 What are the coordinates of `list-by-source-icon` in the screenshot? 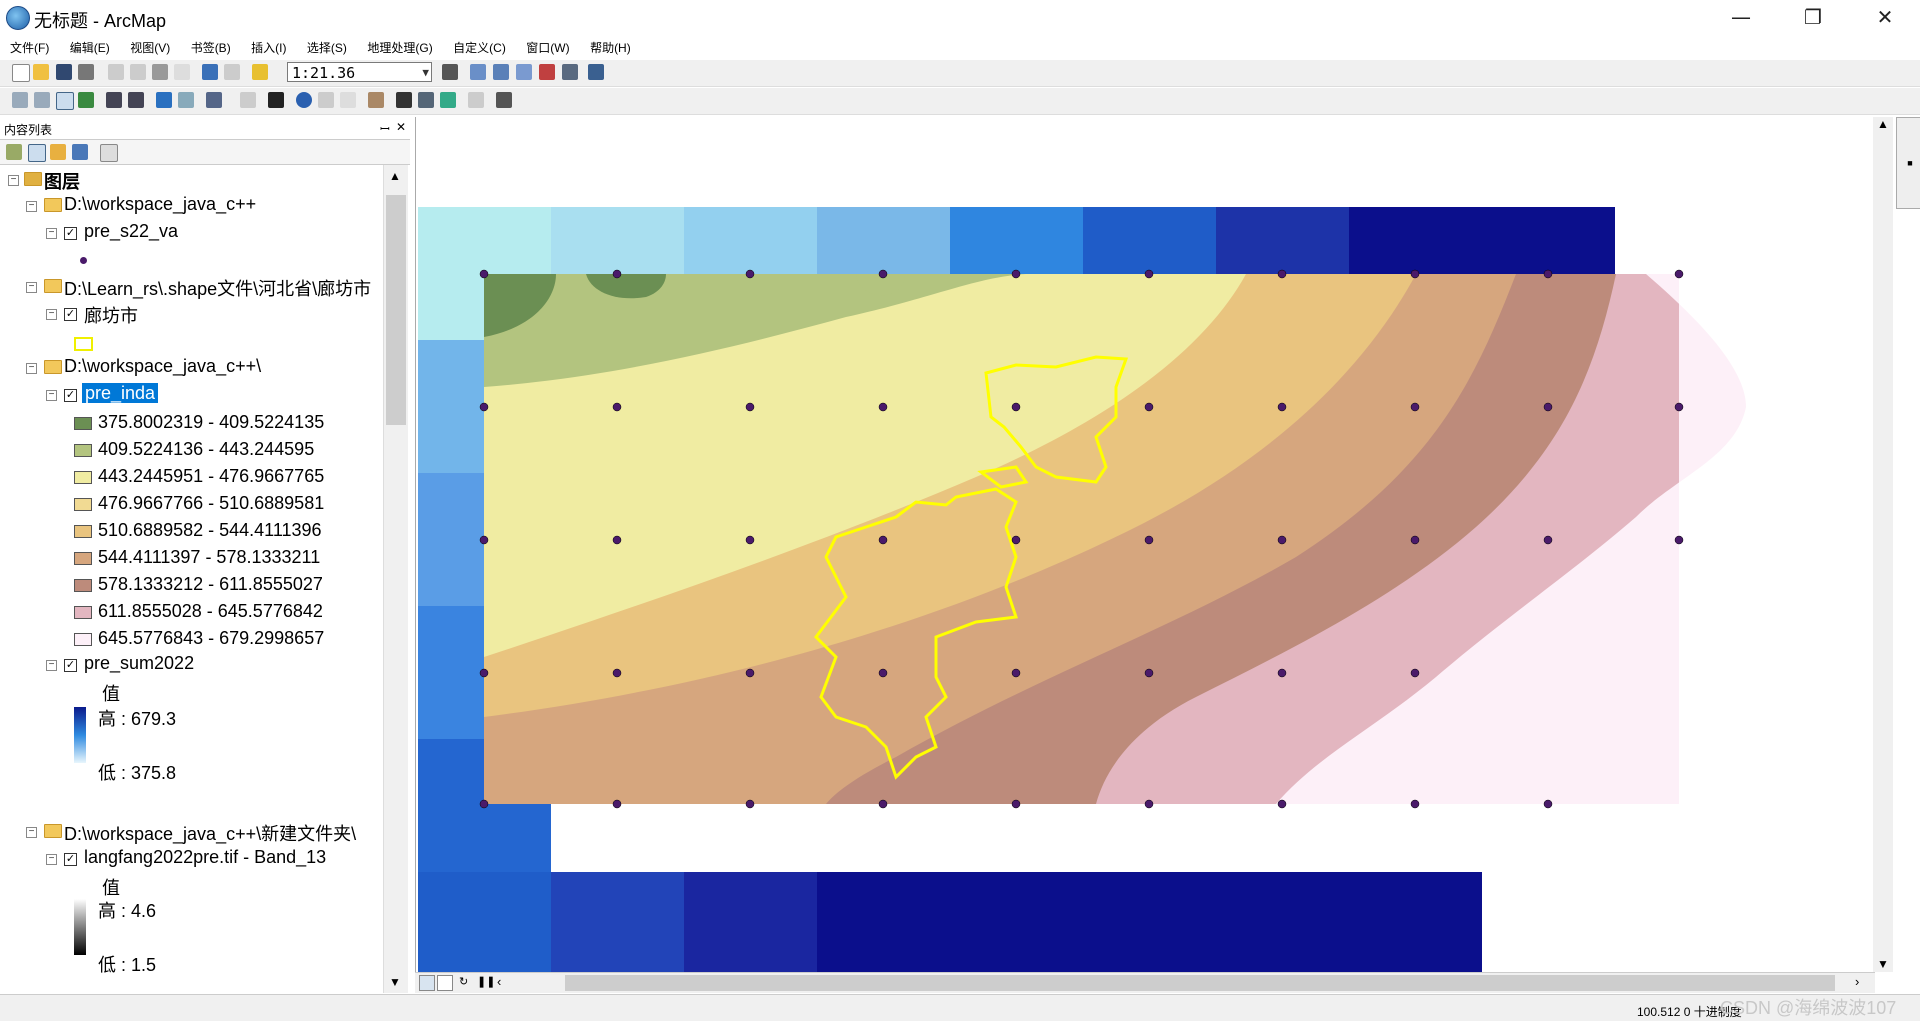 It's located at (37, 153).